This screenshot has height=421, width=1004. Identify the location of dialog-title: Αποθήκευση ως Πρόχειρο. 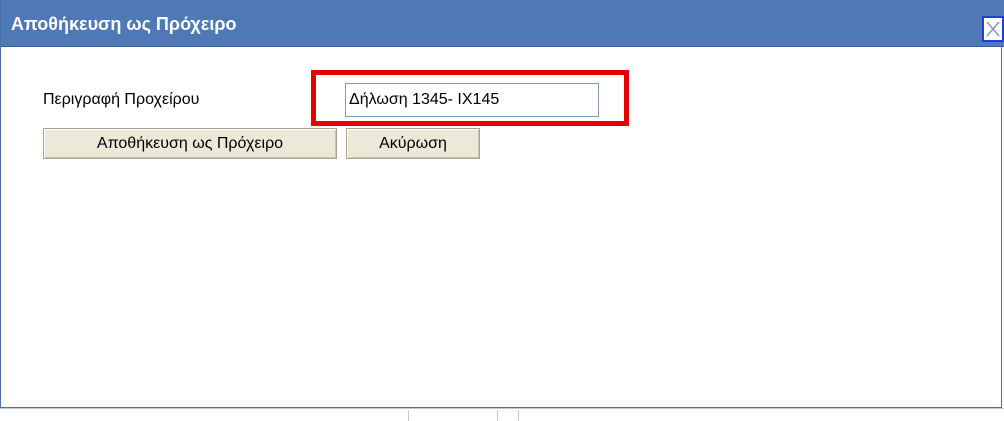
(124, 24).